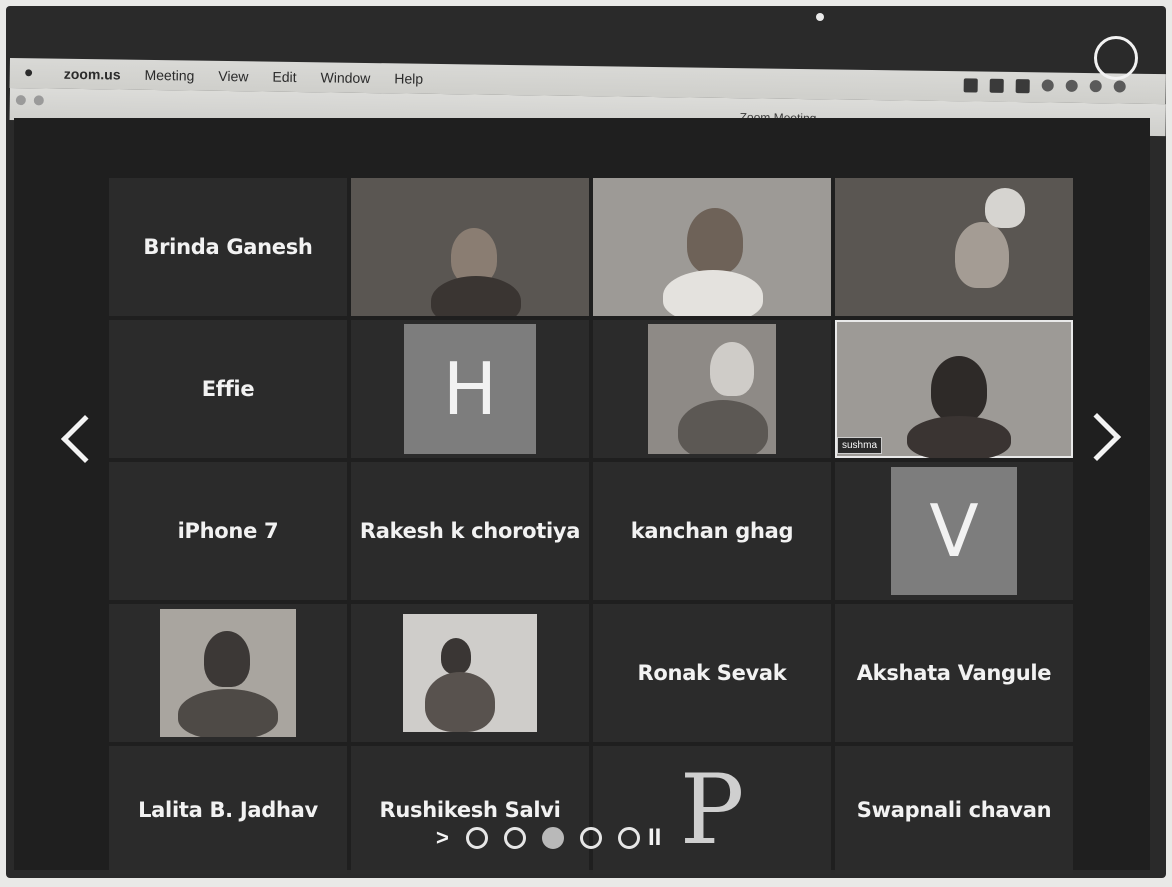  Describe the element at coordinates (654, 838) in the screenshot. I see `pause-icon: II` at that location.